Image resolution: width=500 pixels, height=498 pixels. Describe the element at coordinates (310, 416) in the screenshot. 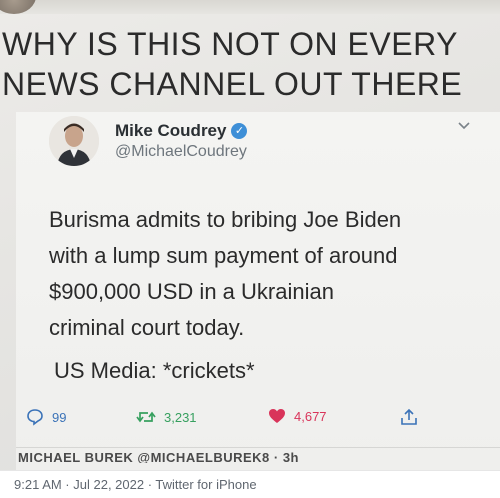

I see `like-count: 4,677` at that location.